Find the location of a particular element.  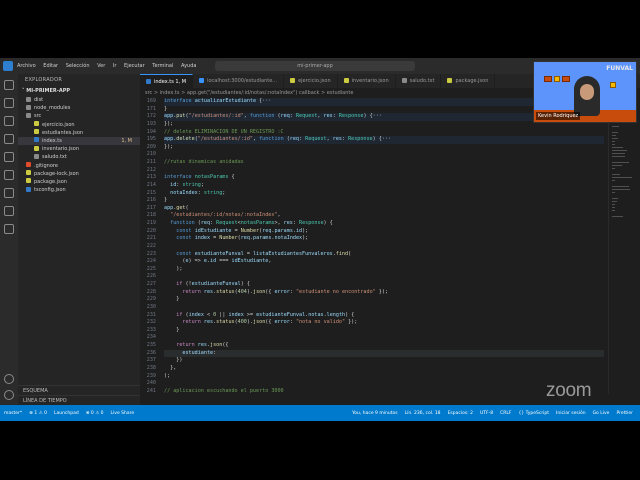

editor-tab: saludo.txt is located at coordinates (419, 81).